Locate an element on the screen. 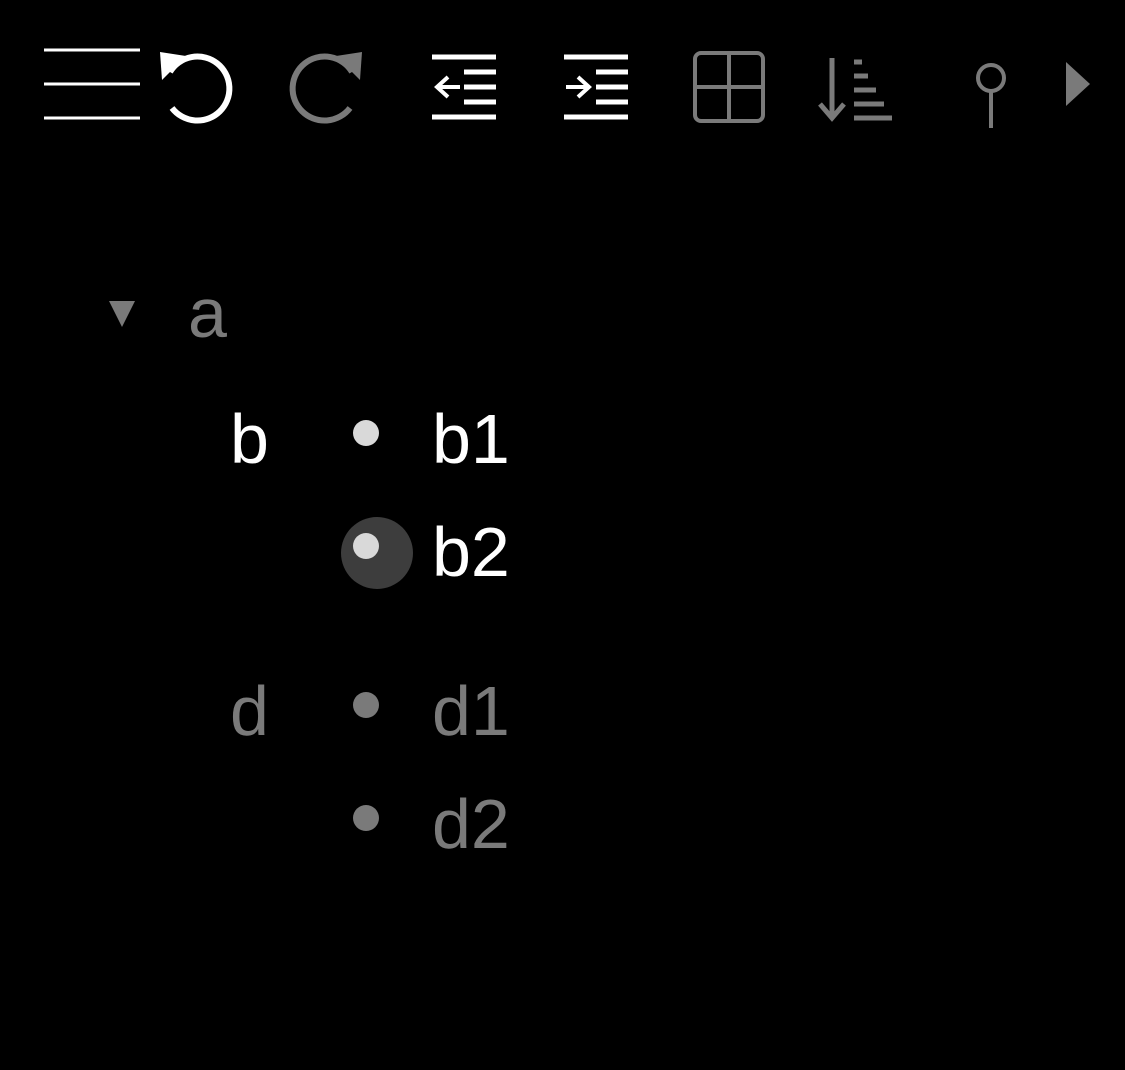 The height and width of the screenshot is (1070, 1125). sort-button is located at coordinates (855, 90).